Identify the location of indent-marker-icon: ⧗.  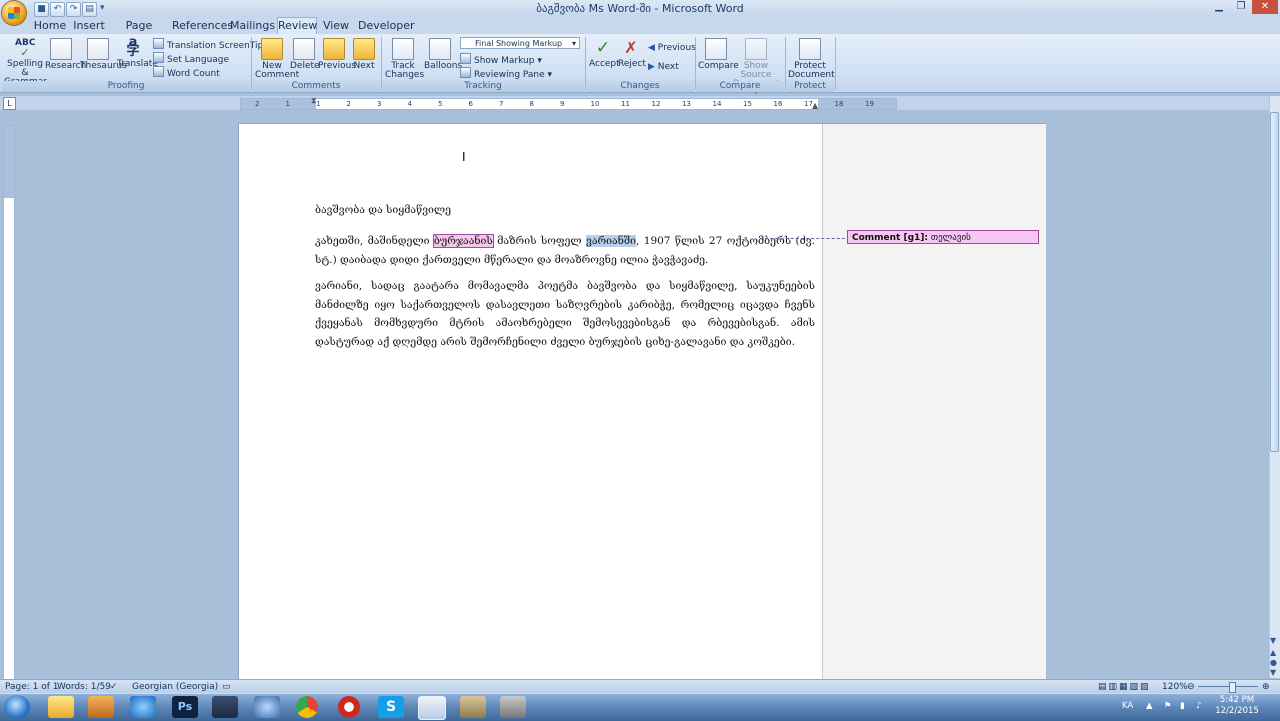
(314, 101).